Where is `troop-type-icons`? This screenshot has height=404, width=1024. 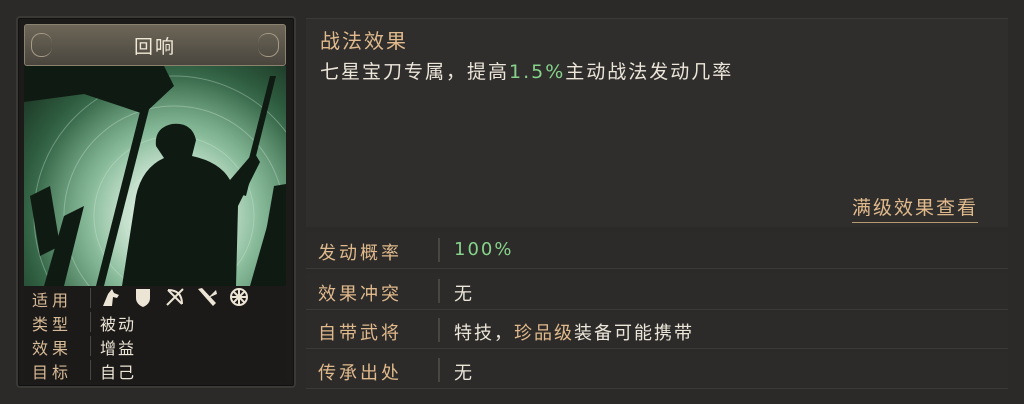 troop-type-icons is located at coordinates (175, 297).